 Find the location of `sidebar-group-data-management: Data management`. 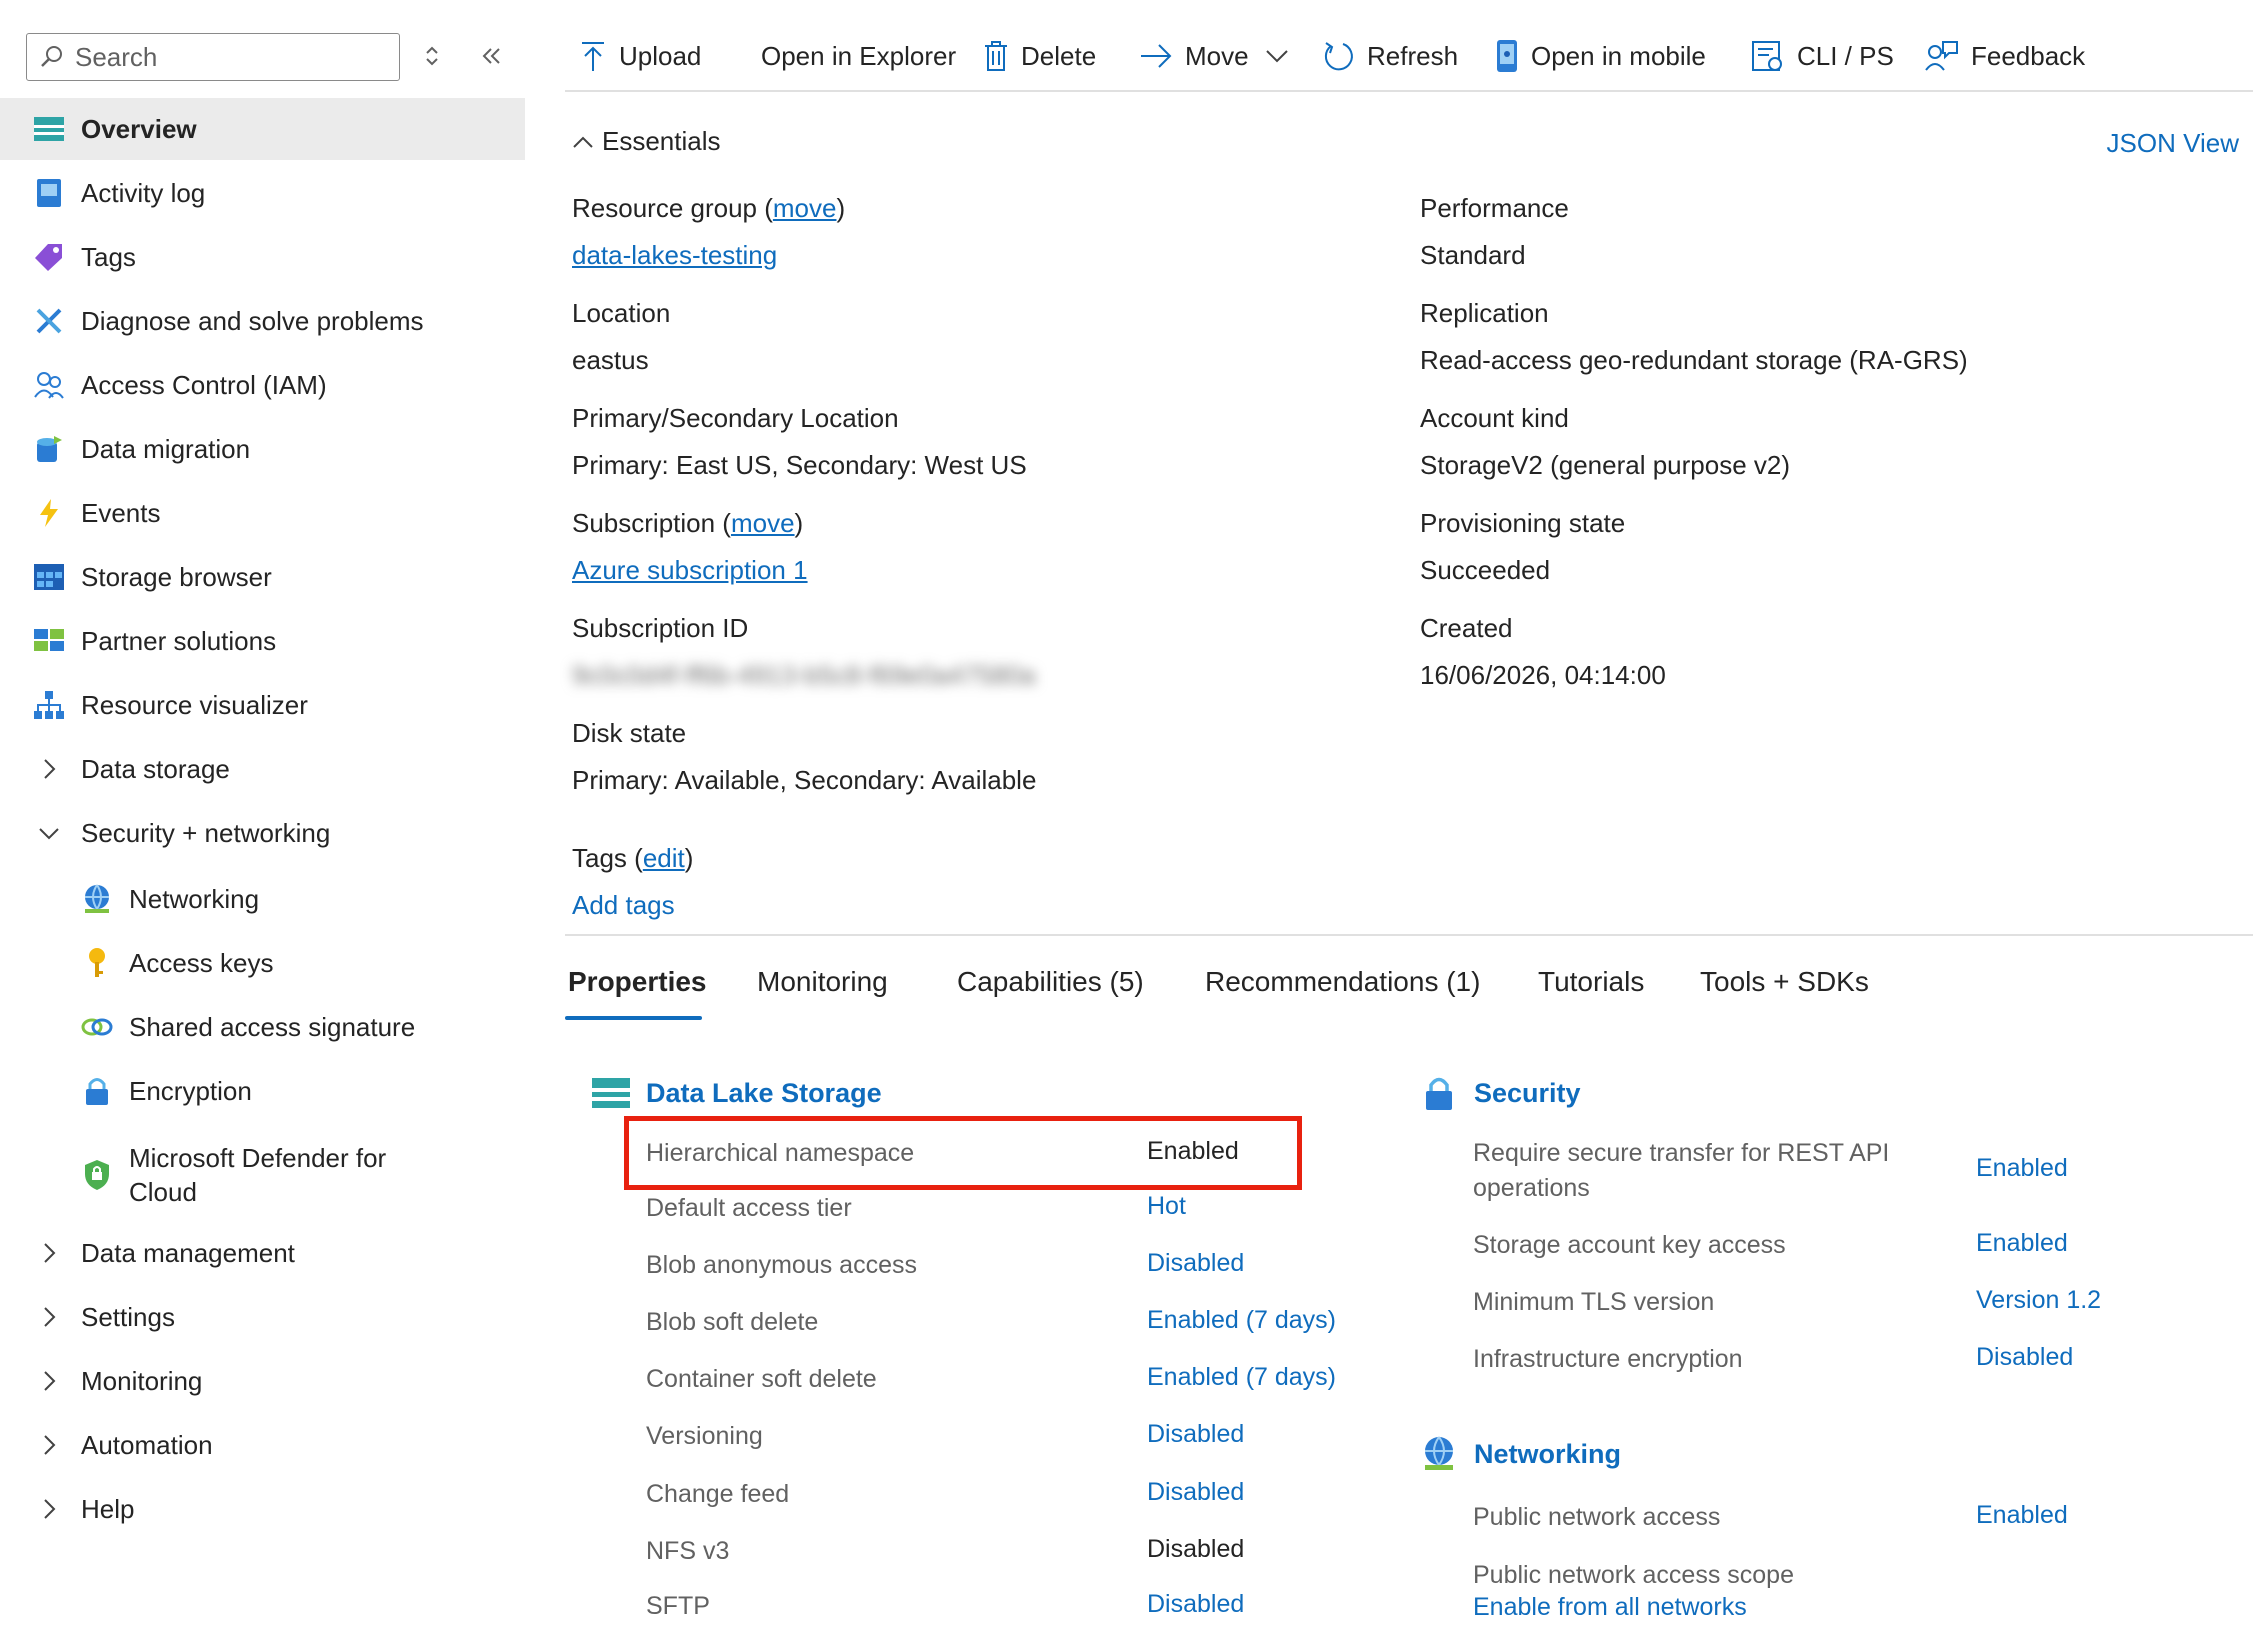

sidebar-group-data-management: Data management is located at coordinates (262, 1253).